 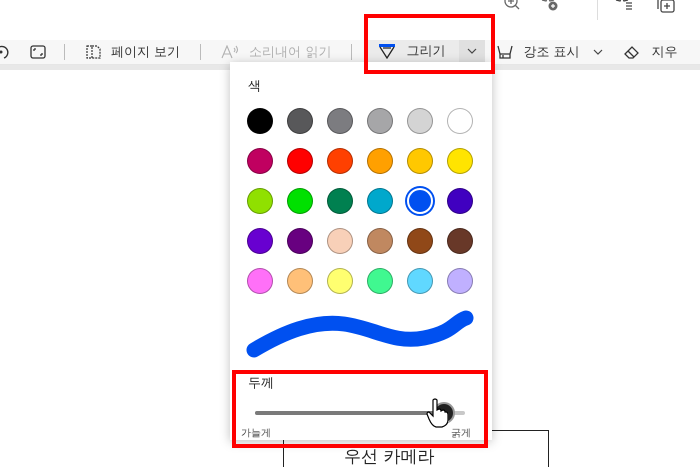 I want to click on highlighter-icon, so click(x=505, y=52).